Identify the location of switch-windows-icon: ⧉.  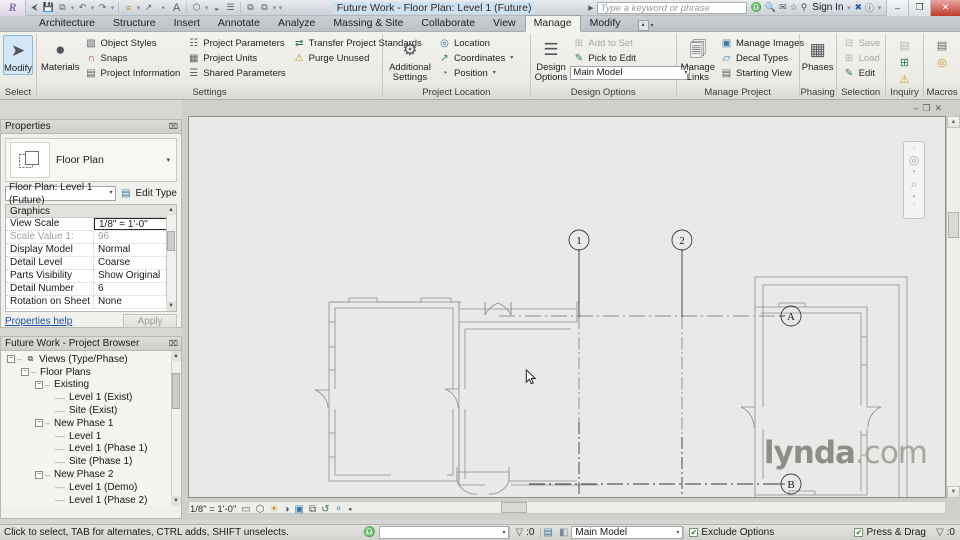
(264, 8).